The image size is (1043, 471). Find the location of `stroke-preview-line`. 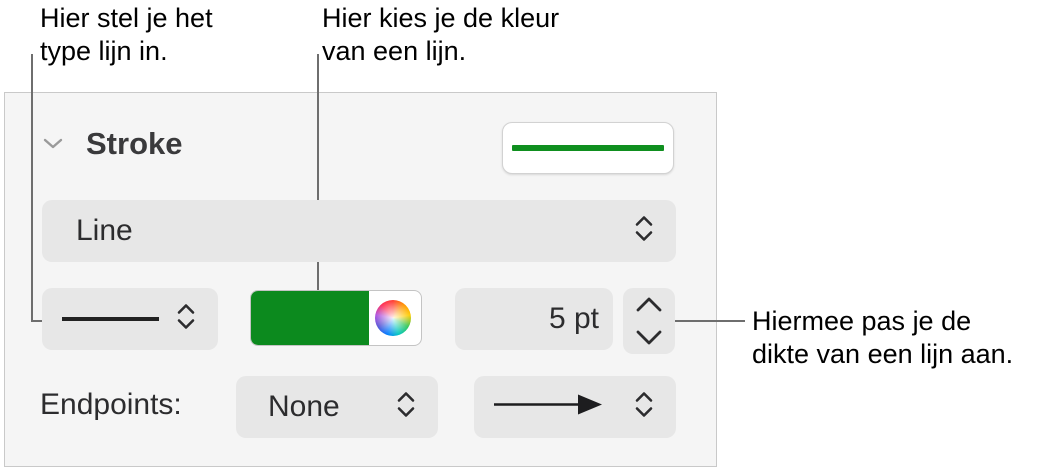

stroke-preview-line is located at coordinates (588, 148).